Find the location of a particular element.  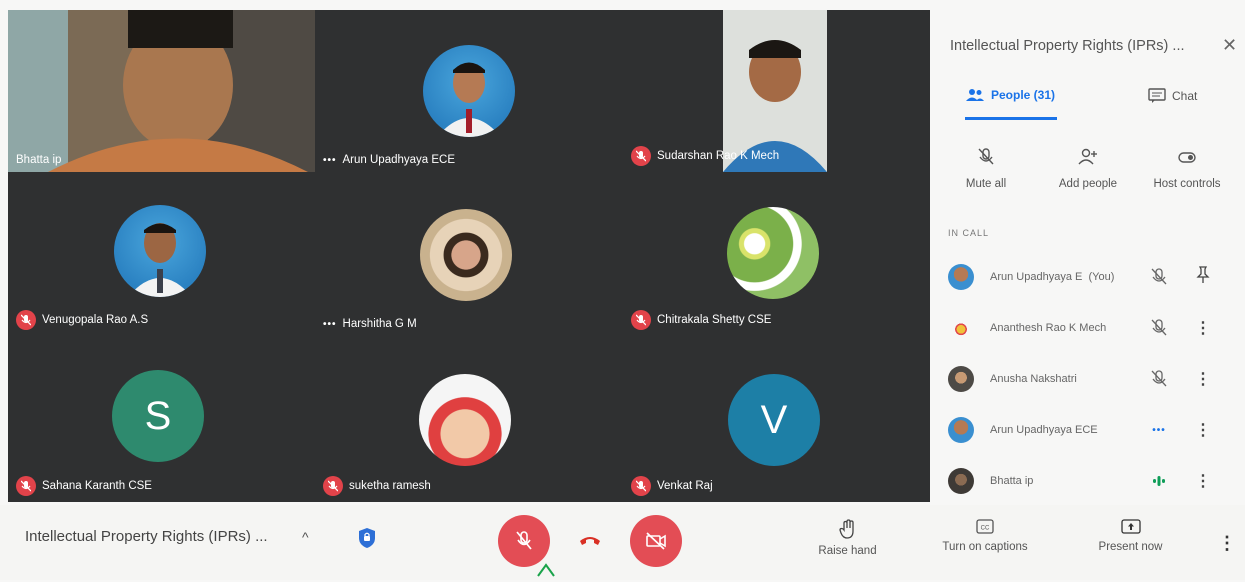

participant-row: Arun Upadhyaya E (You) is located at coordinates (1093, 277).